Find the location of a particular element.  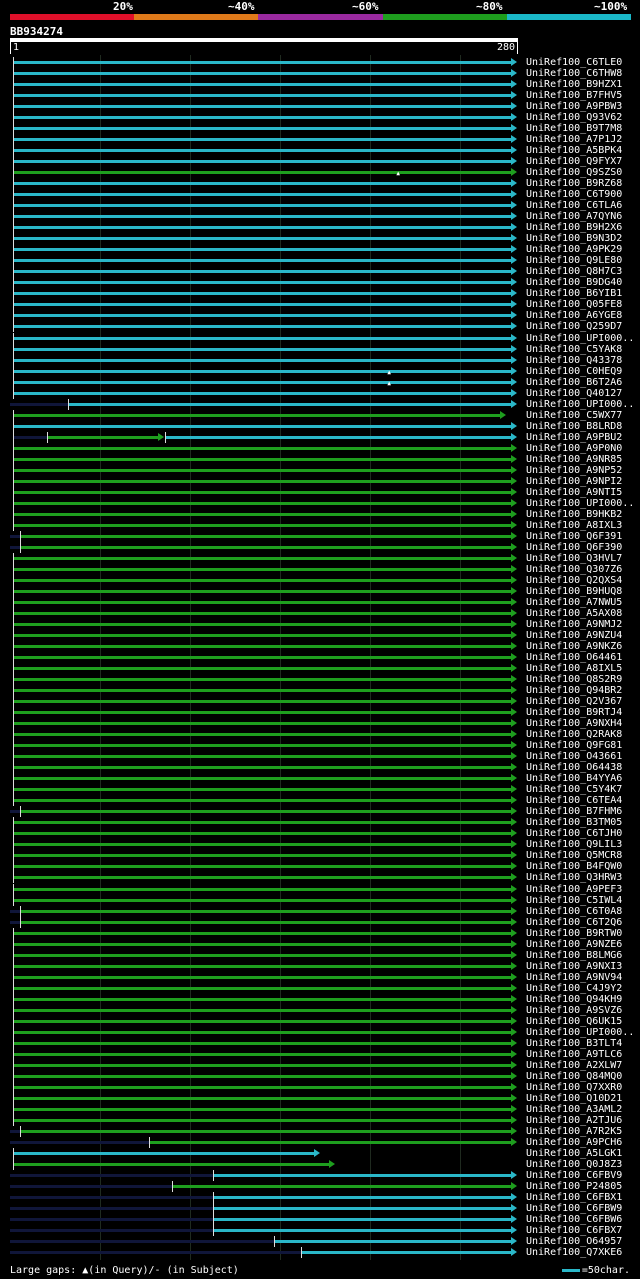

hit-label: UniRef100_A7NWU5 is located at coordinates (582, 602).